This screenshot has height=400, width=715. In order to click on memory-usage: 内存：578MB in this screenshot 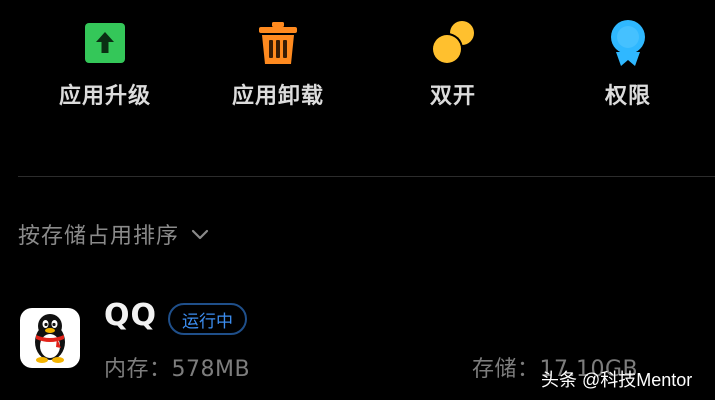, I will do `click(177, 369)`.